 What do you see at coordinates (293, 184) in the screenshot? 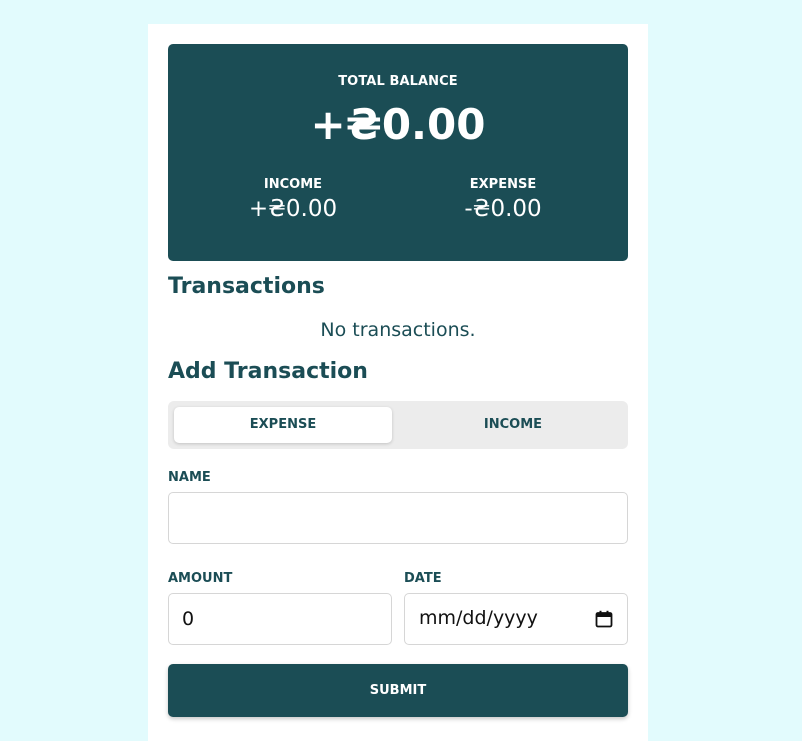
I see `income-label: INCOME` at bounding box center [293, 184].